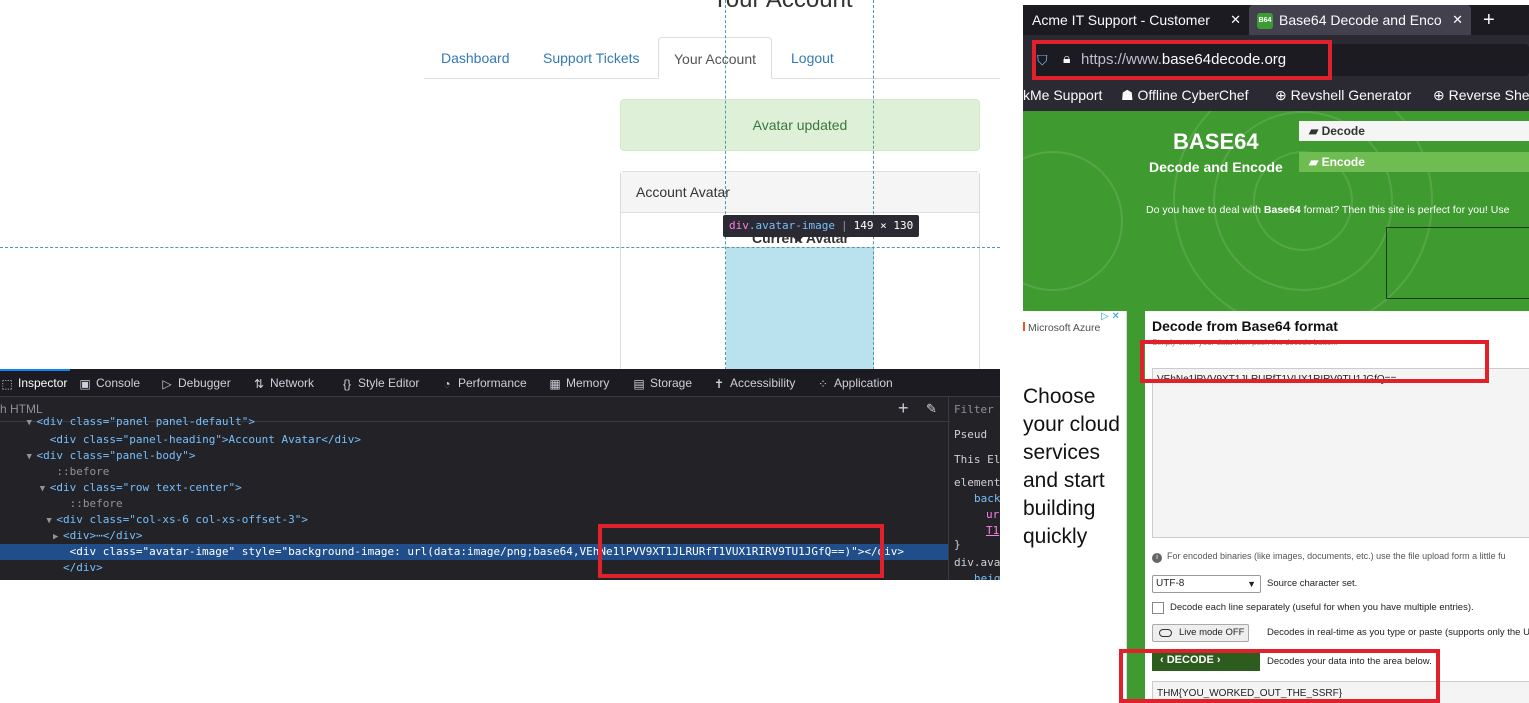  What do you see at coordinates (812, 58) in the screenshot?
I see `tab-logout: Logout` at bounding box center [812, 58].